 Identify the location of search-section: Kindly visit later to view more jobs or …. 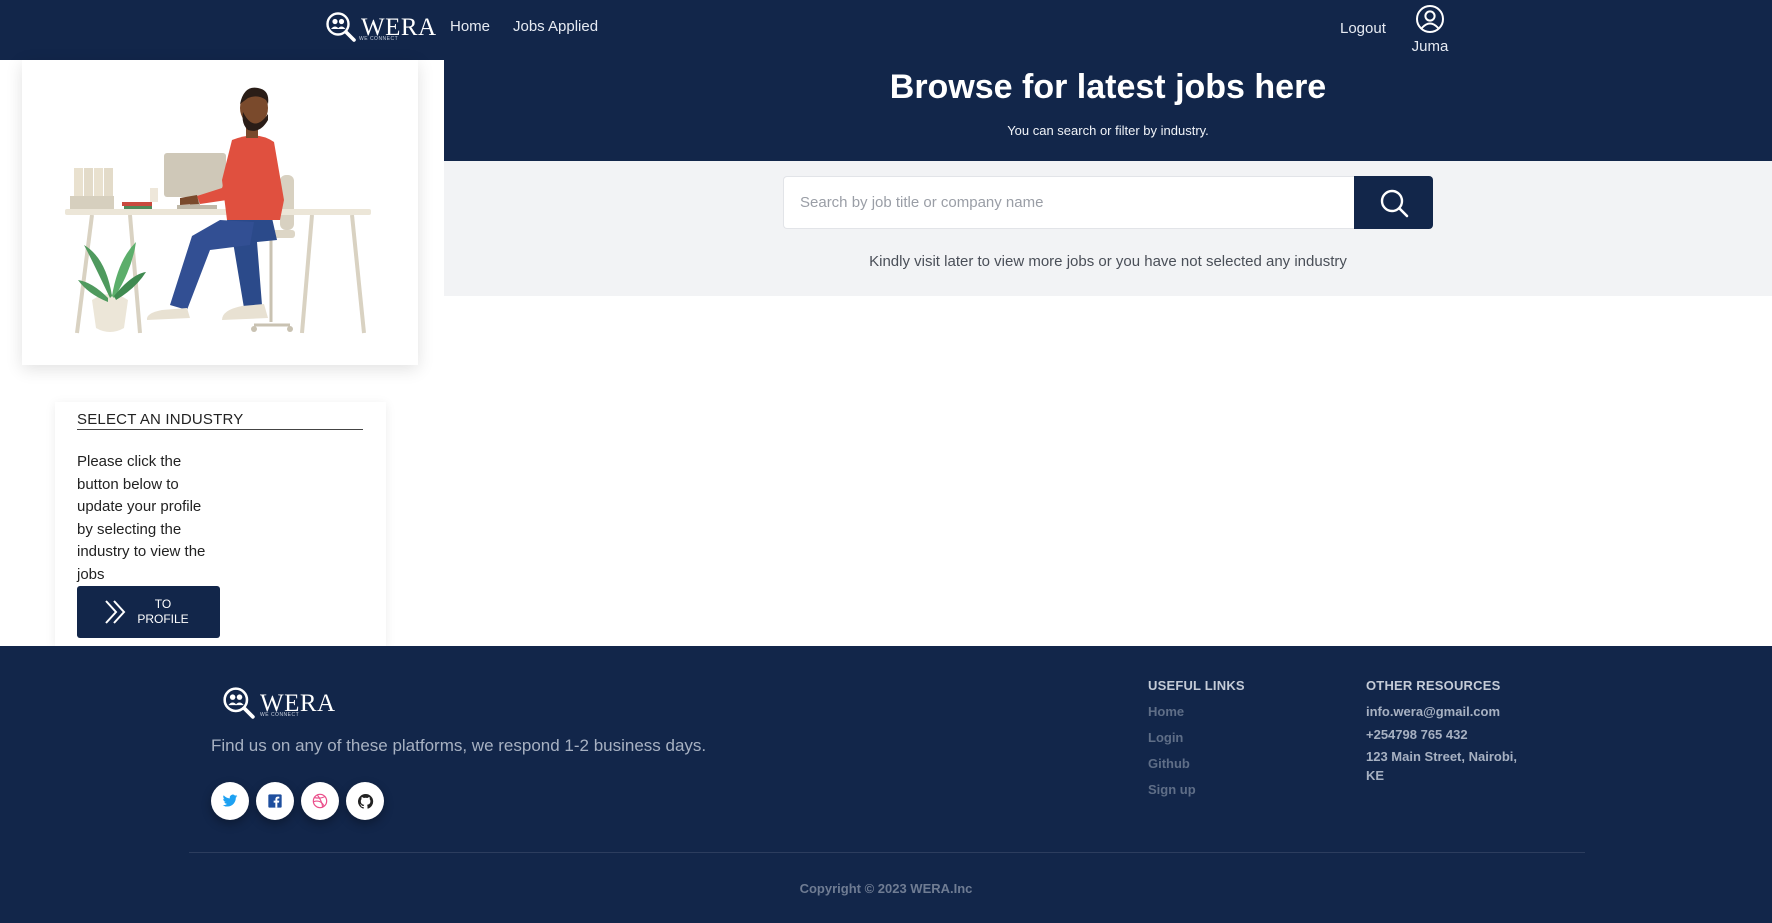
(1108, 228).